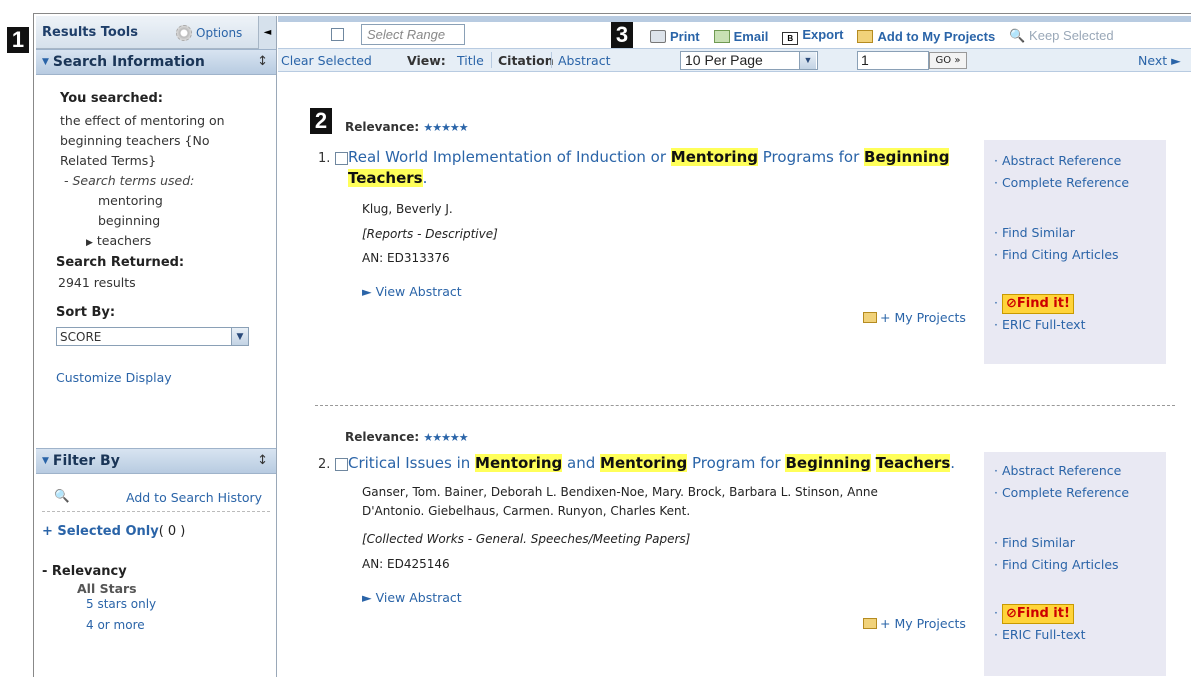  Describe the element at coordinates (142, 120) in the screenshot. I see `query-line: the effect of mentoring on` at that location.